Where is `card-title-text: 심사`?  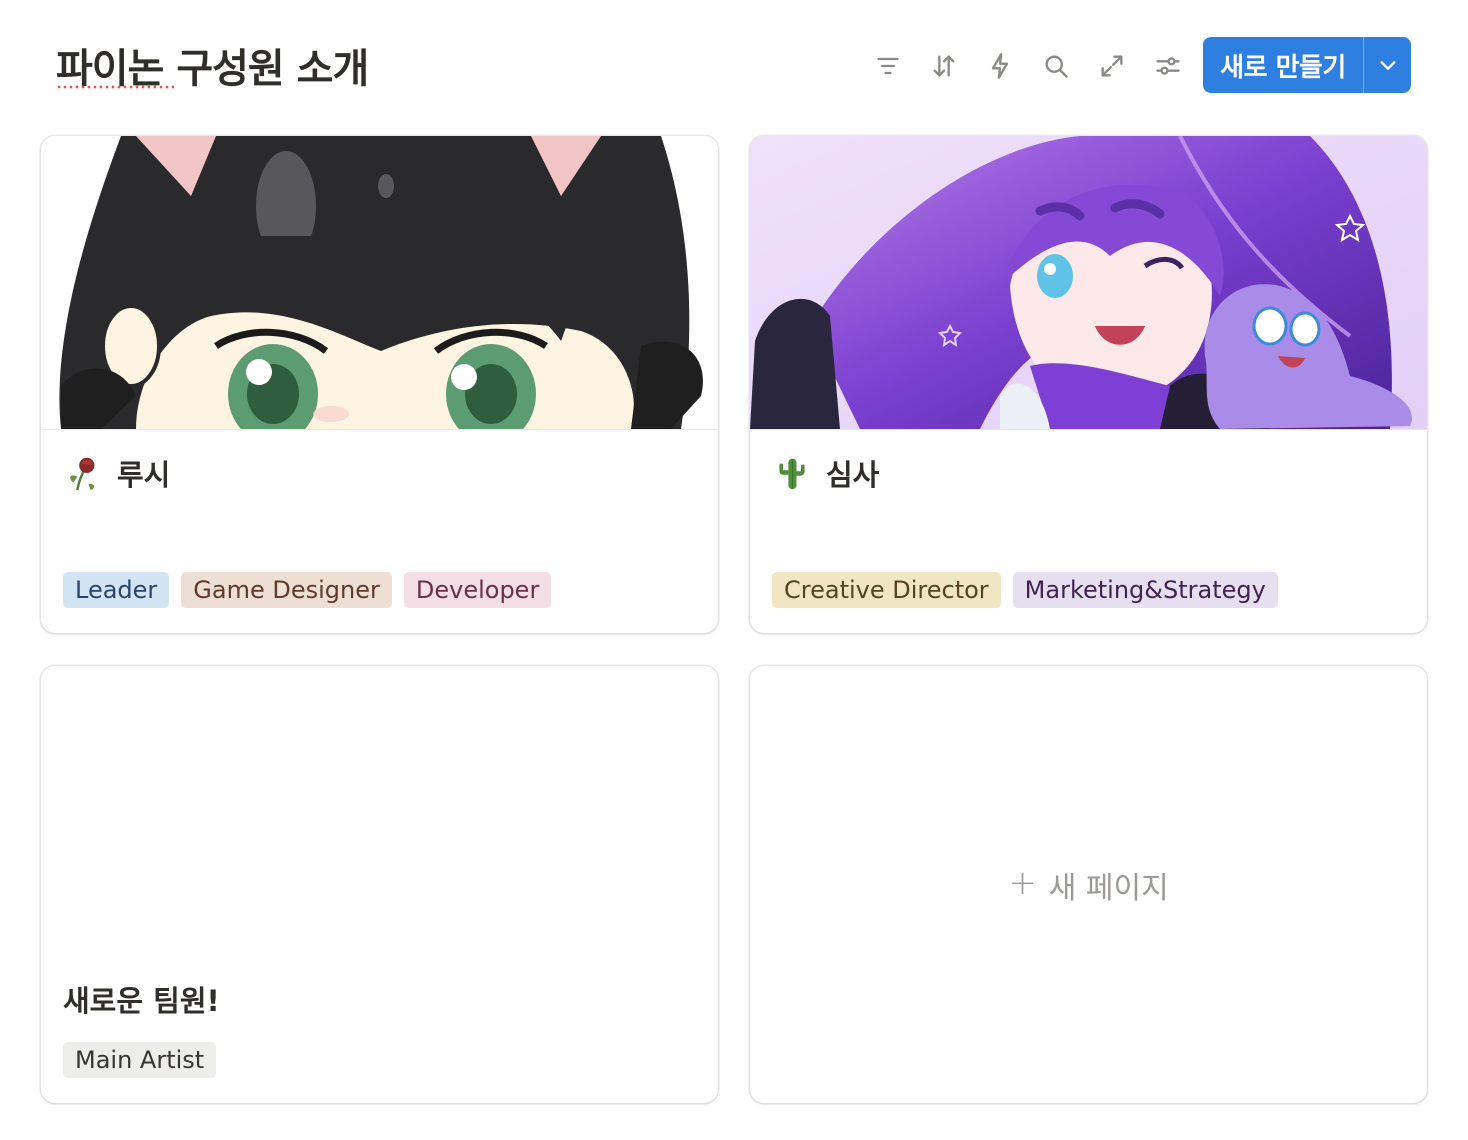
card-title-text: 심사 is located at coordinates (853, 475).